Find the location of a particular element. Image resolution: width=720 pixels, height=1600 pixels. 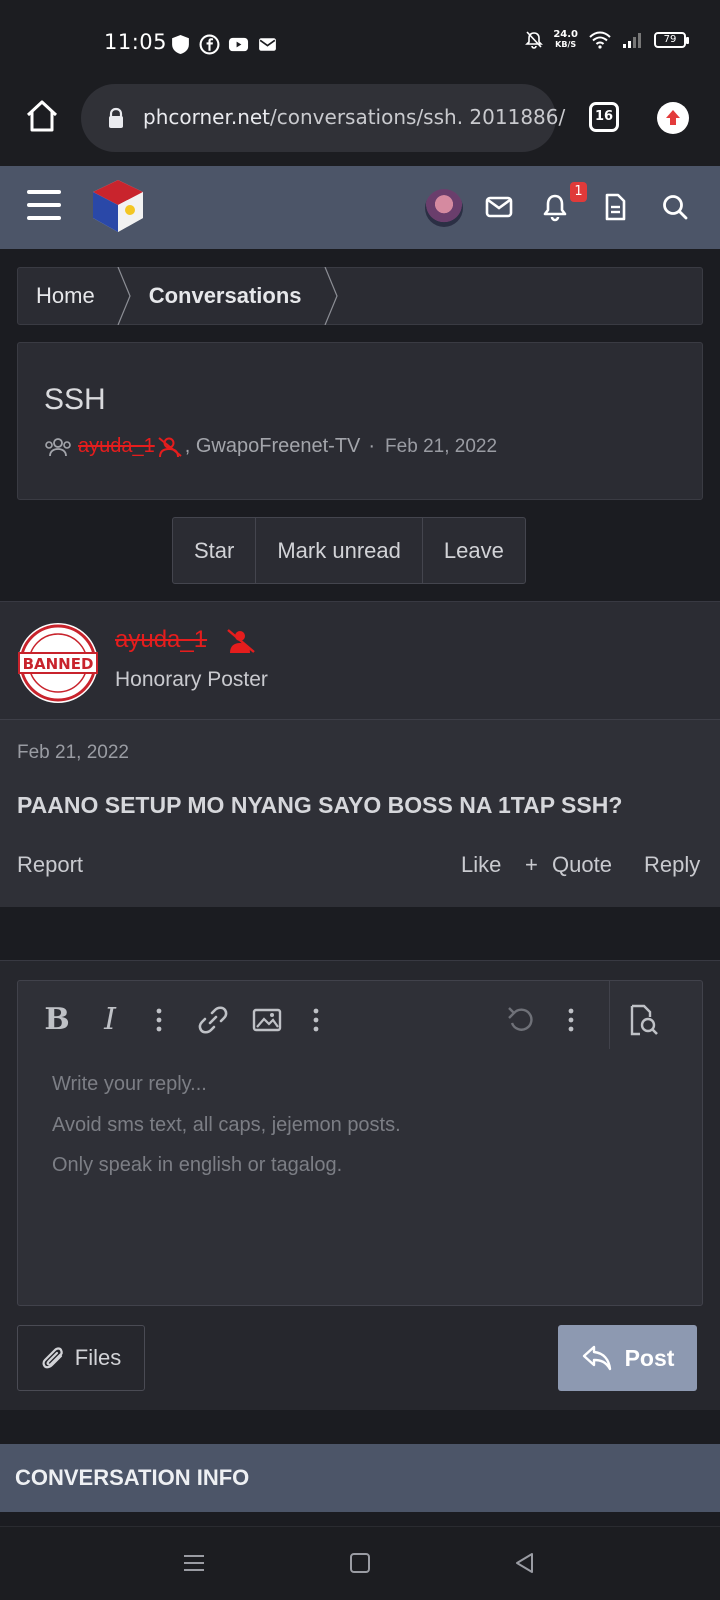

upload-arrow-icon is located at coordinates (673, 117).